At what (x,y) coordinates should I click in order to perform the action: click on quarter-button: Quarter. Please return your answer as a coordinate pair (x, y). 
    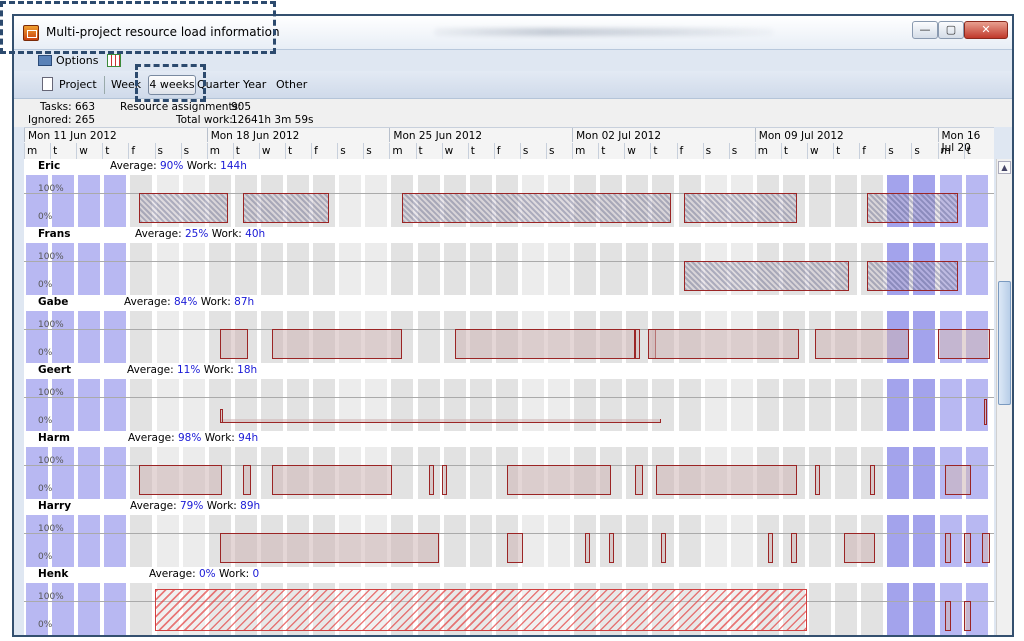
    Looking at the image, I should click on (218, 84).